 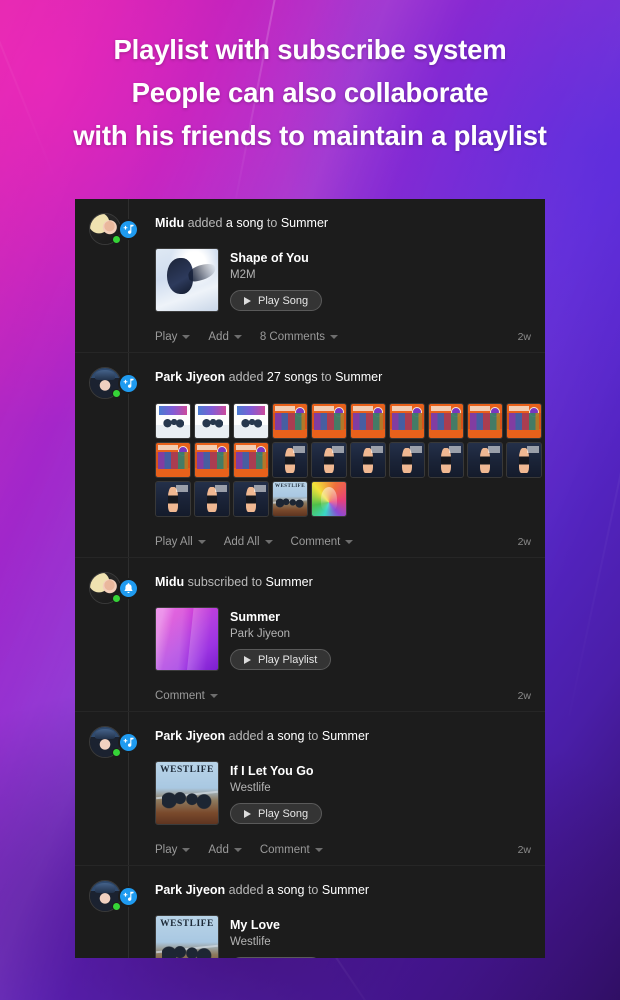 What do you see at coordinates (292, 377) in the screenshot?
I see `post-object: 27 songs` at bounding box center [292, 377].